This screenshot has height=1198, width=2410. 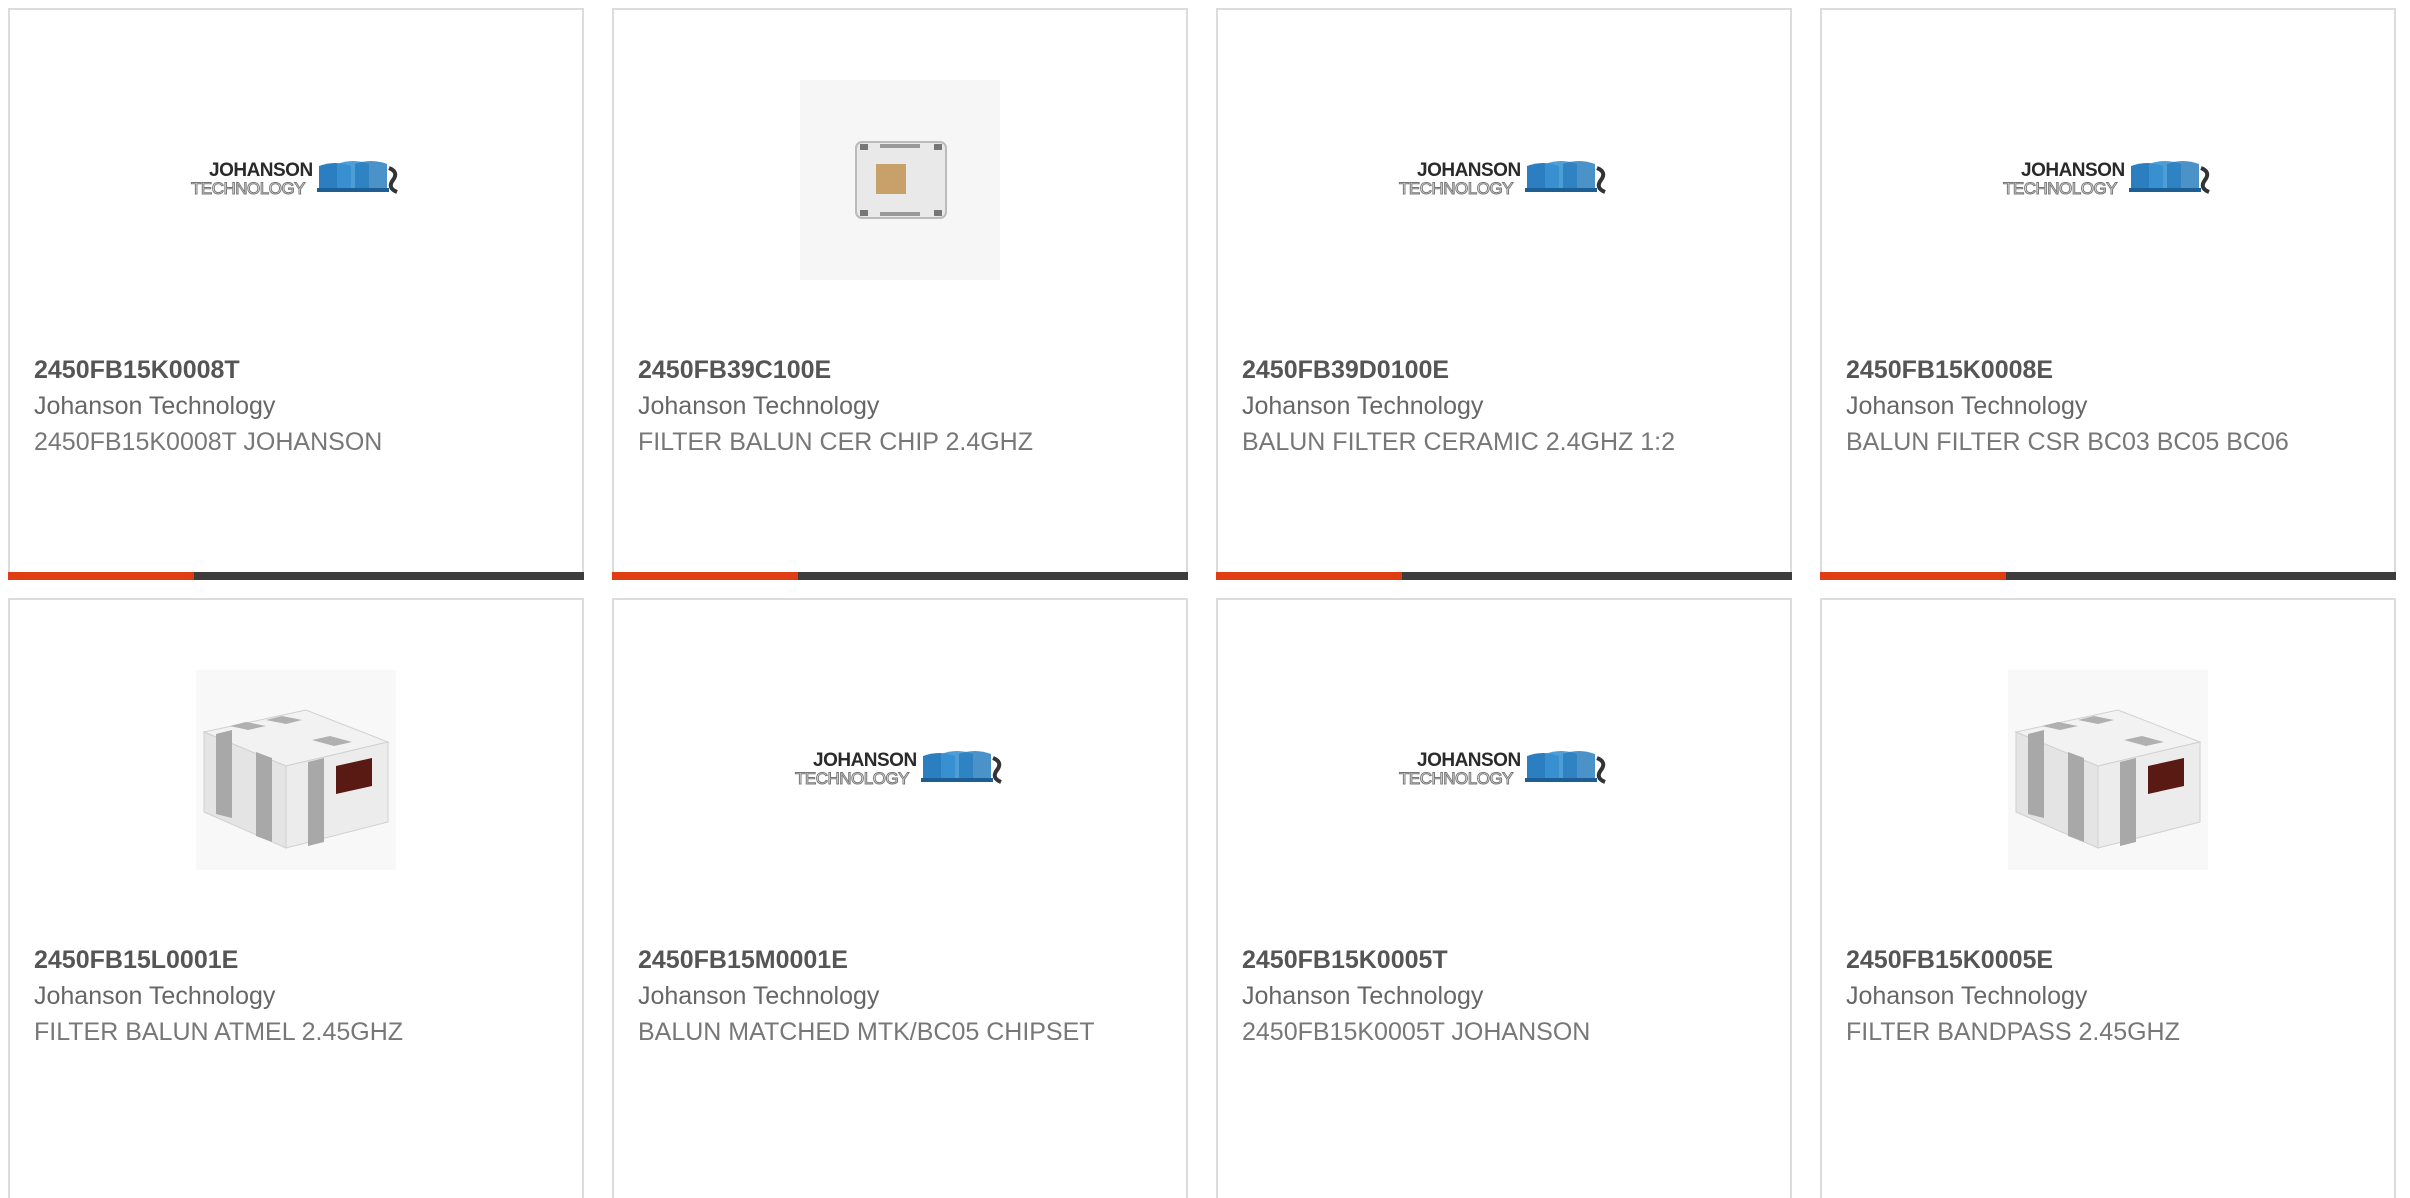 I want to click on chip-photo-icon, so click(x=900, y=180).